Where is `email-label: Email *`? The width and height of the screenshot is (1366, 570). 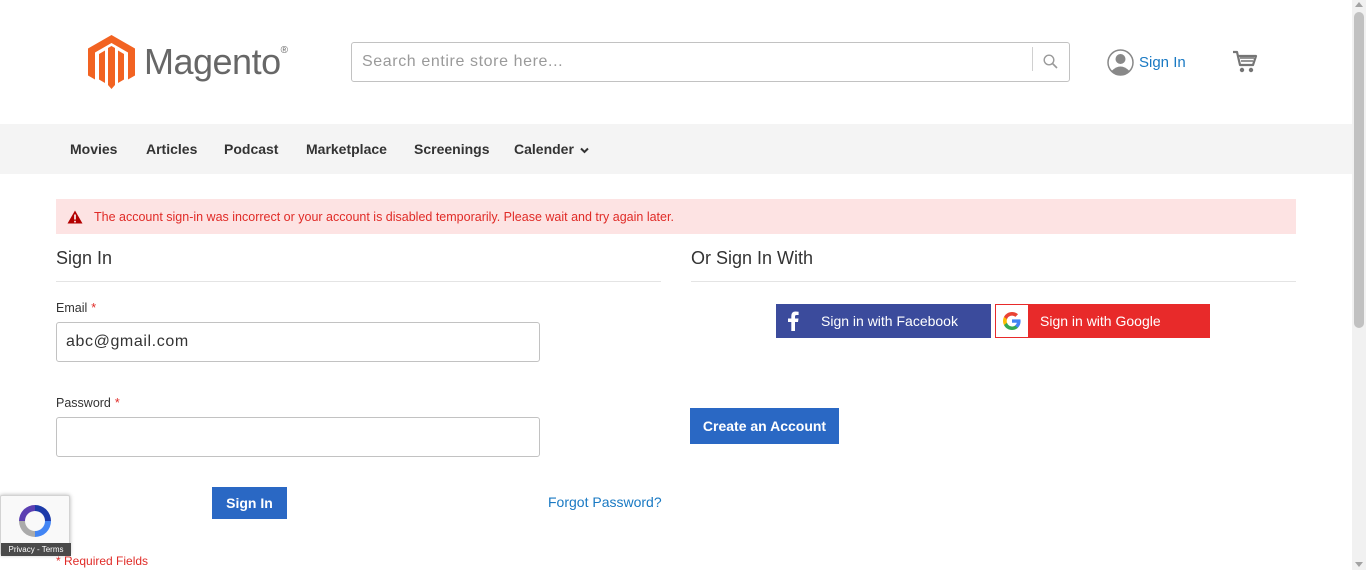
email-label: Email * is located at coordinates (76, 308).